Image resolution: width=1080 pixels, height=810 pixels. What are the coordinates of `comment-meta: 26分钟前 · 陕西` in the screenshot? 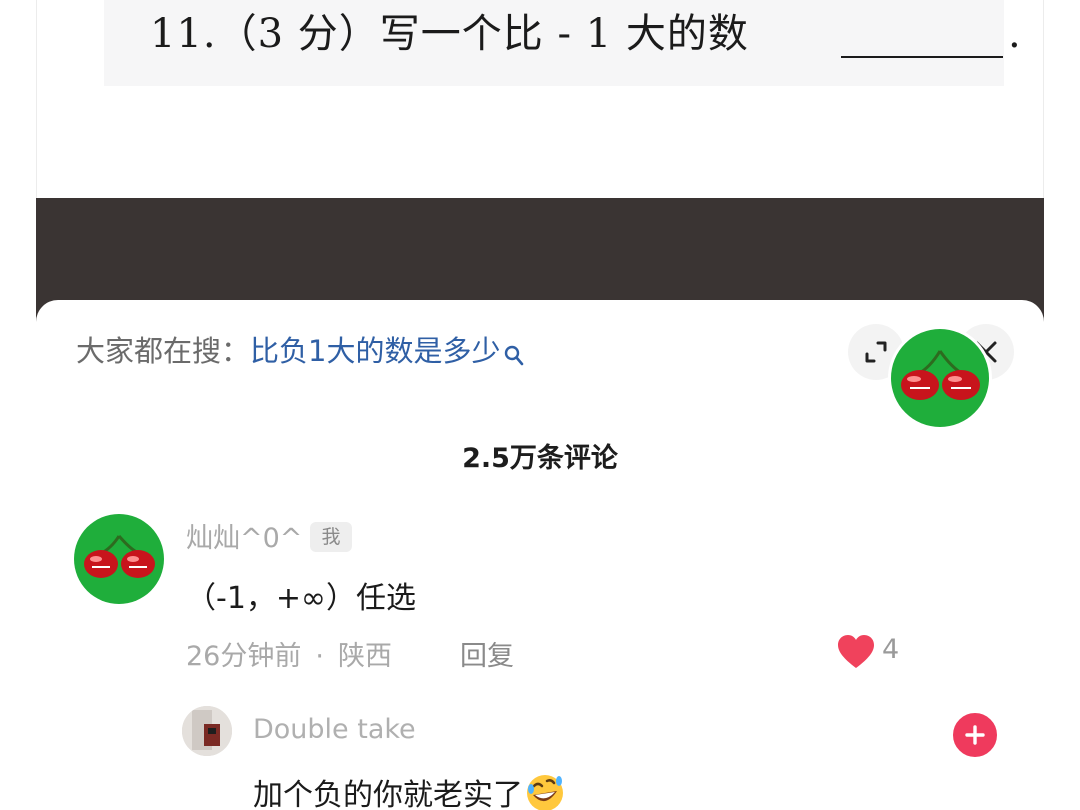 It's located at (289, 653).